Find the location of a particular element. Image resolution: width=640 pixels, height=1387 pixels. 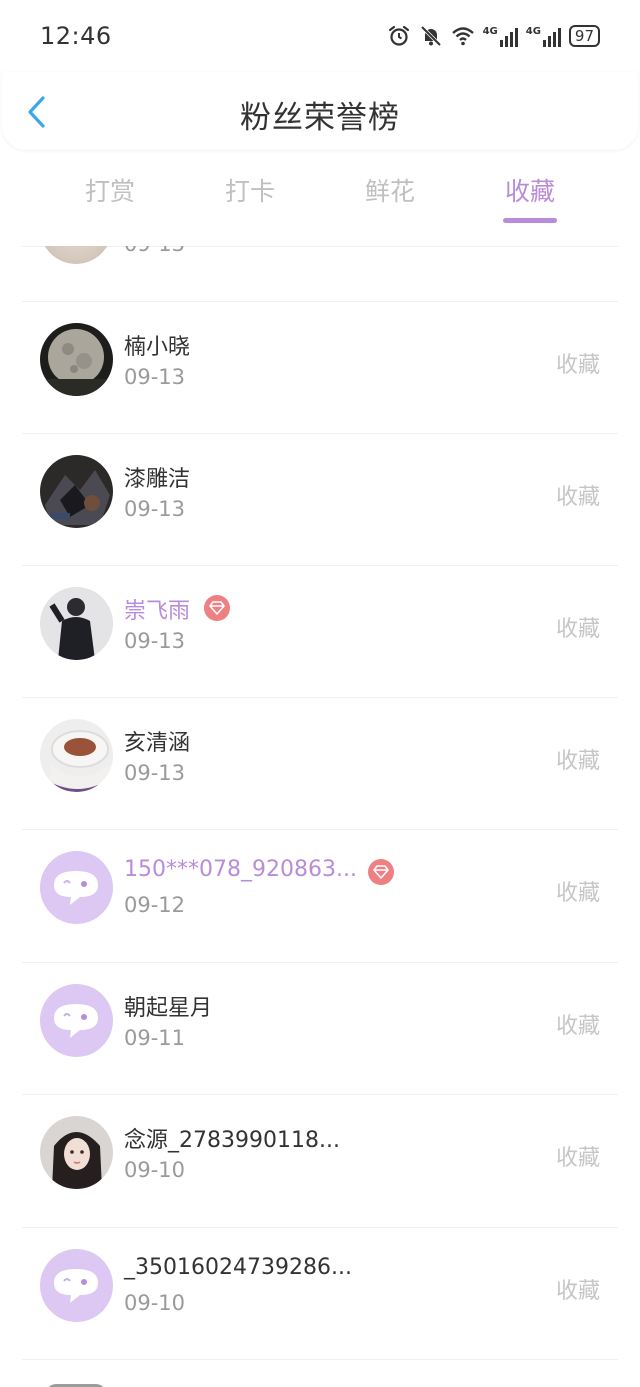

status-bar: 12:46 4G 4G 97 is located at coordinates (320, 36).